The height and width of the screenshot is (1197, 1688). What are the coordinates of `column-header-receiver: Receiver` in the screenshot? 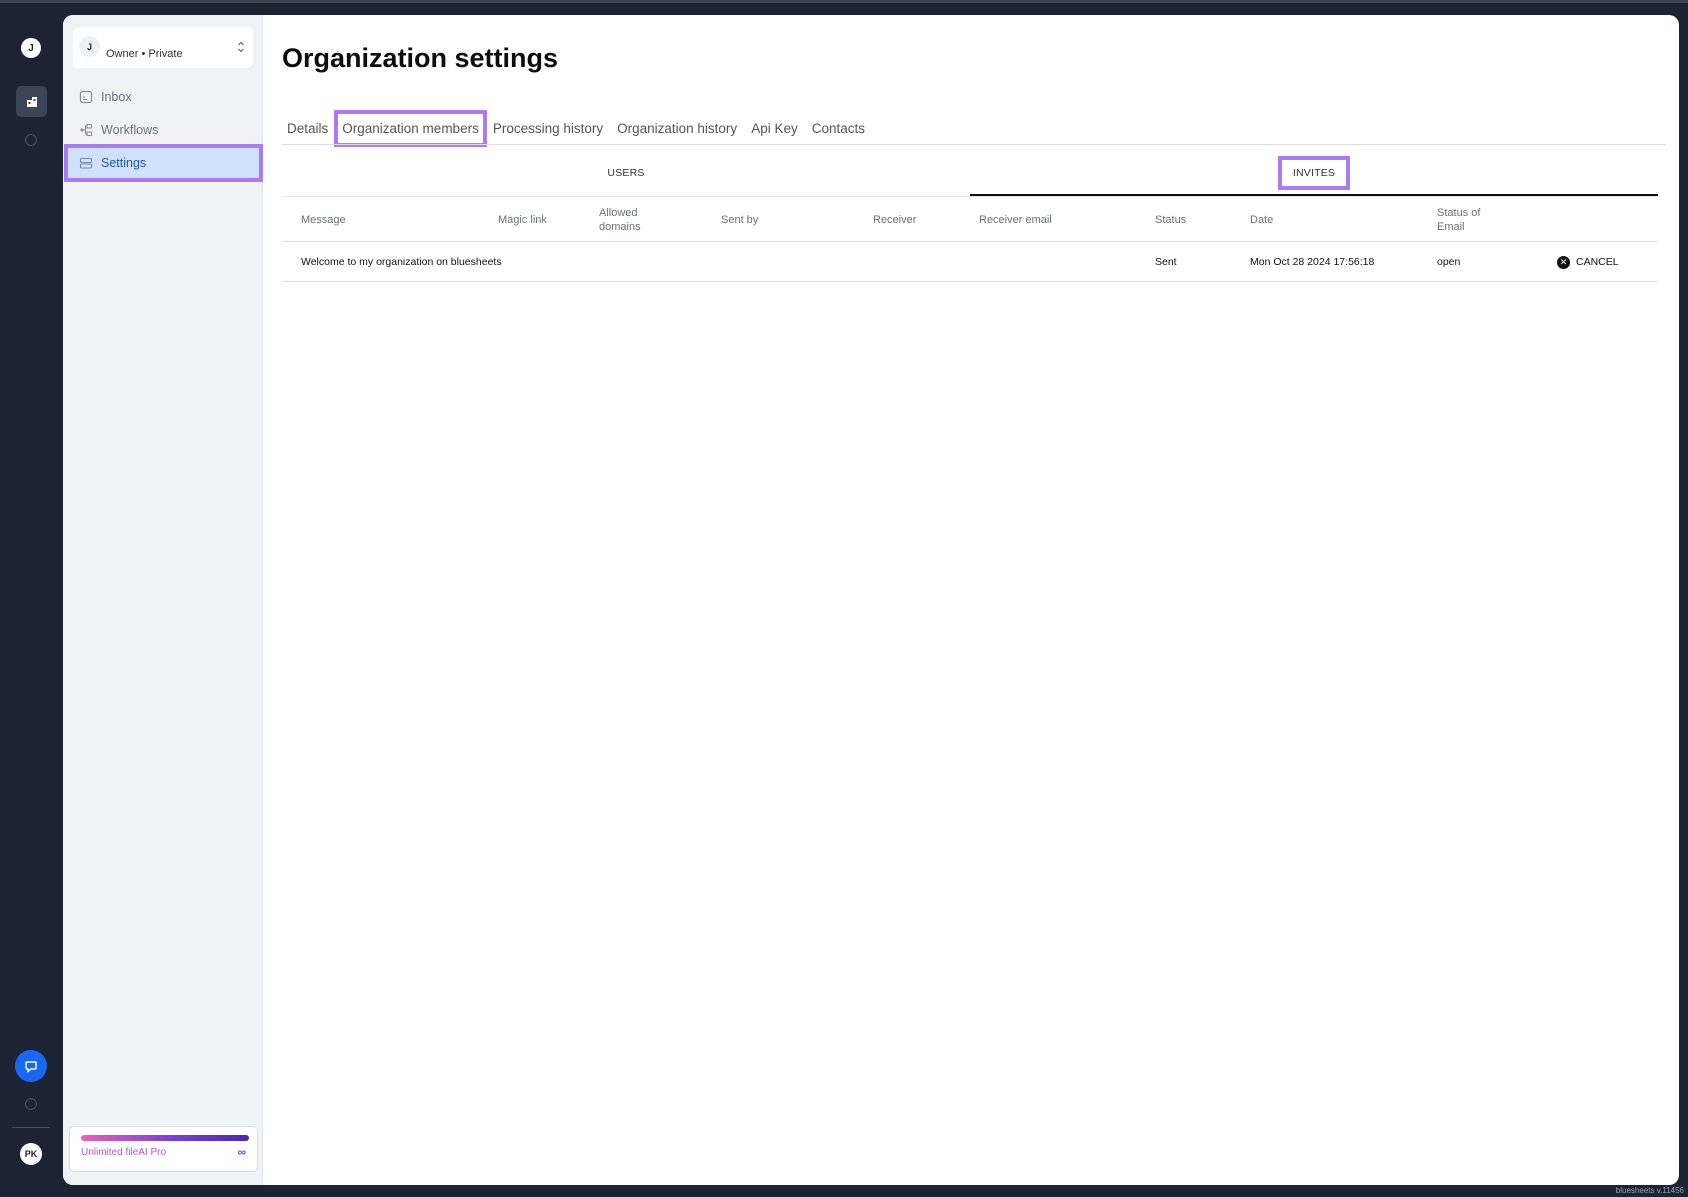 It's located at (895, 219).